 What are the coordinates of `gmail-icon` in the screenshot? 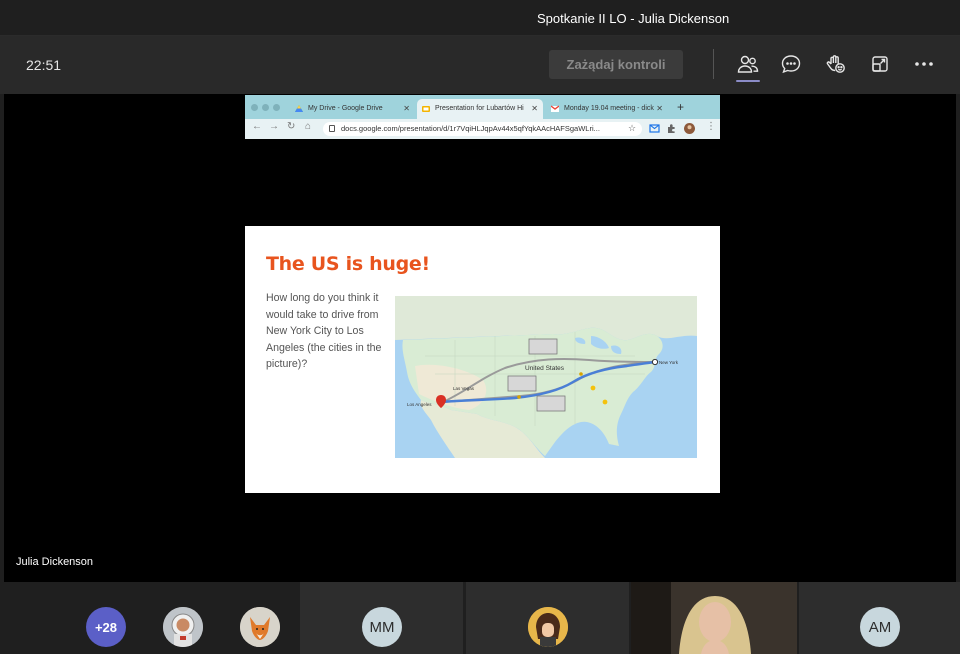 It's located at (555, 108).